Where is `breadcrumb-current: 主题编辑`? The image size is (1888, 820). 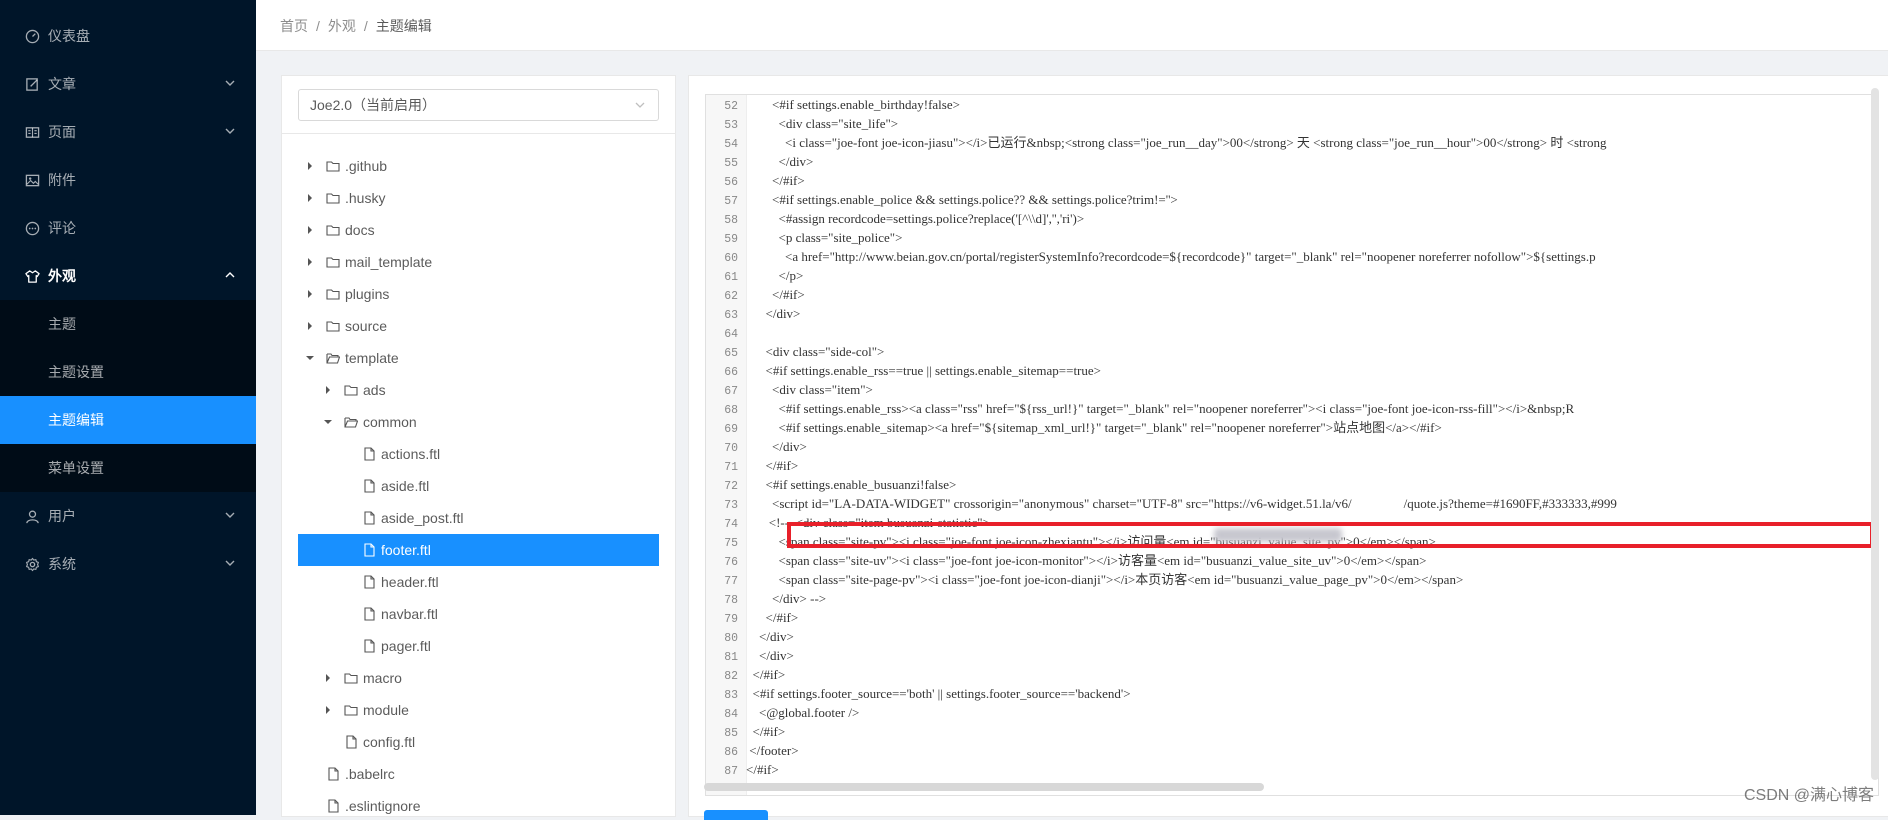
breadcrumb-current: 主题编辑 is located at coordinates (403, 26).